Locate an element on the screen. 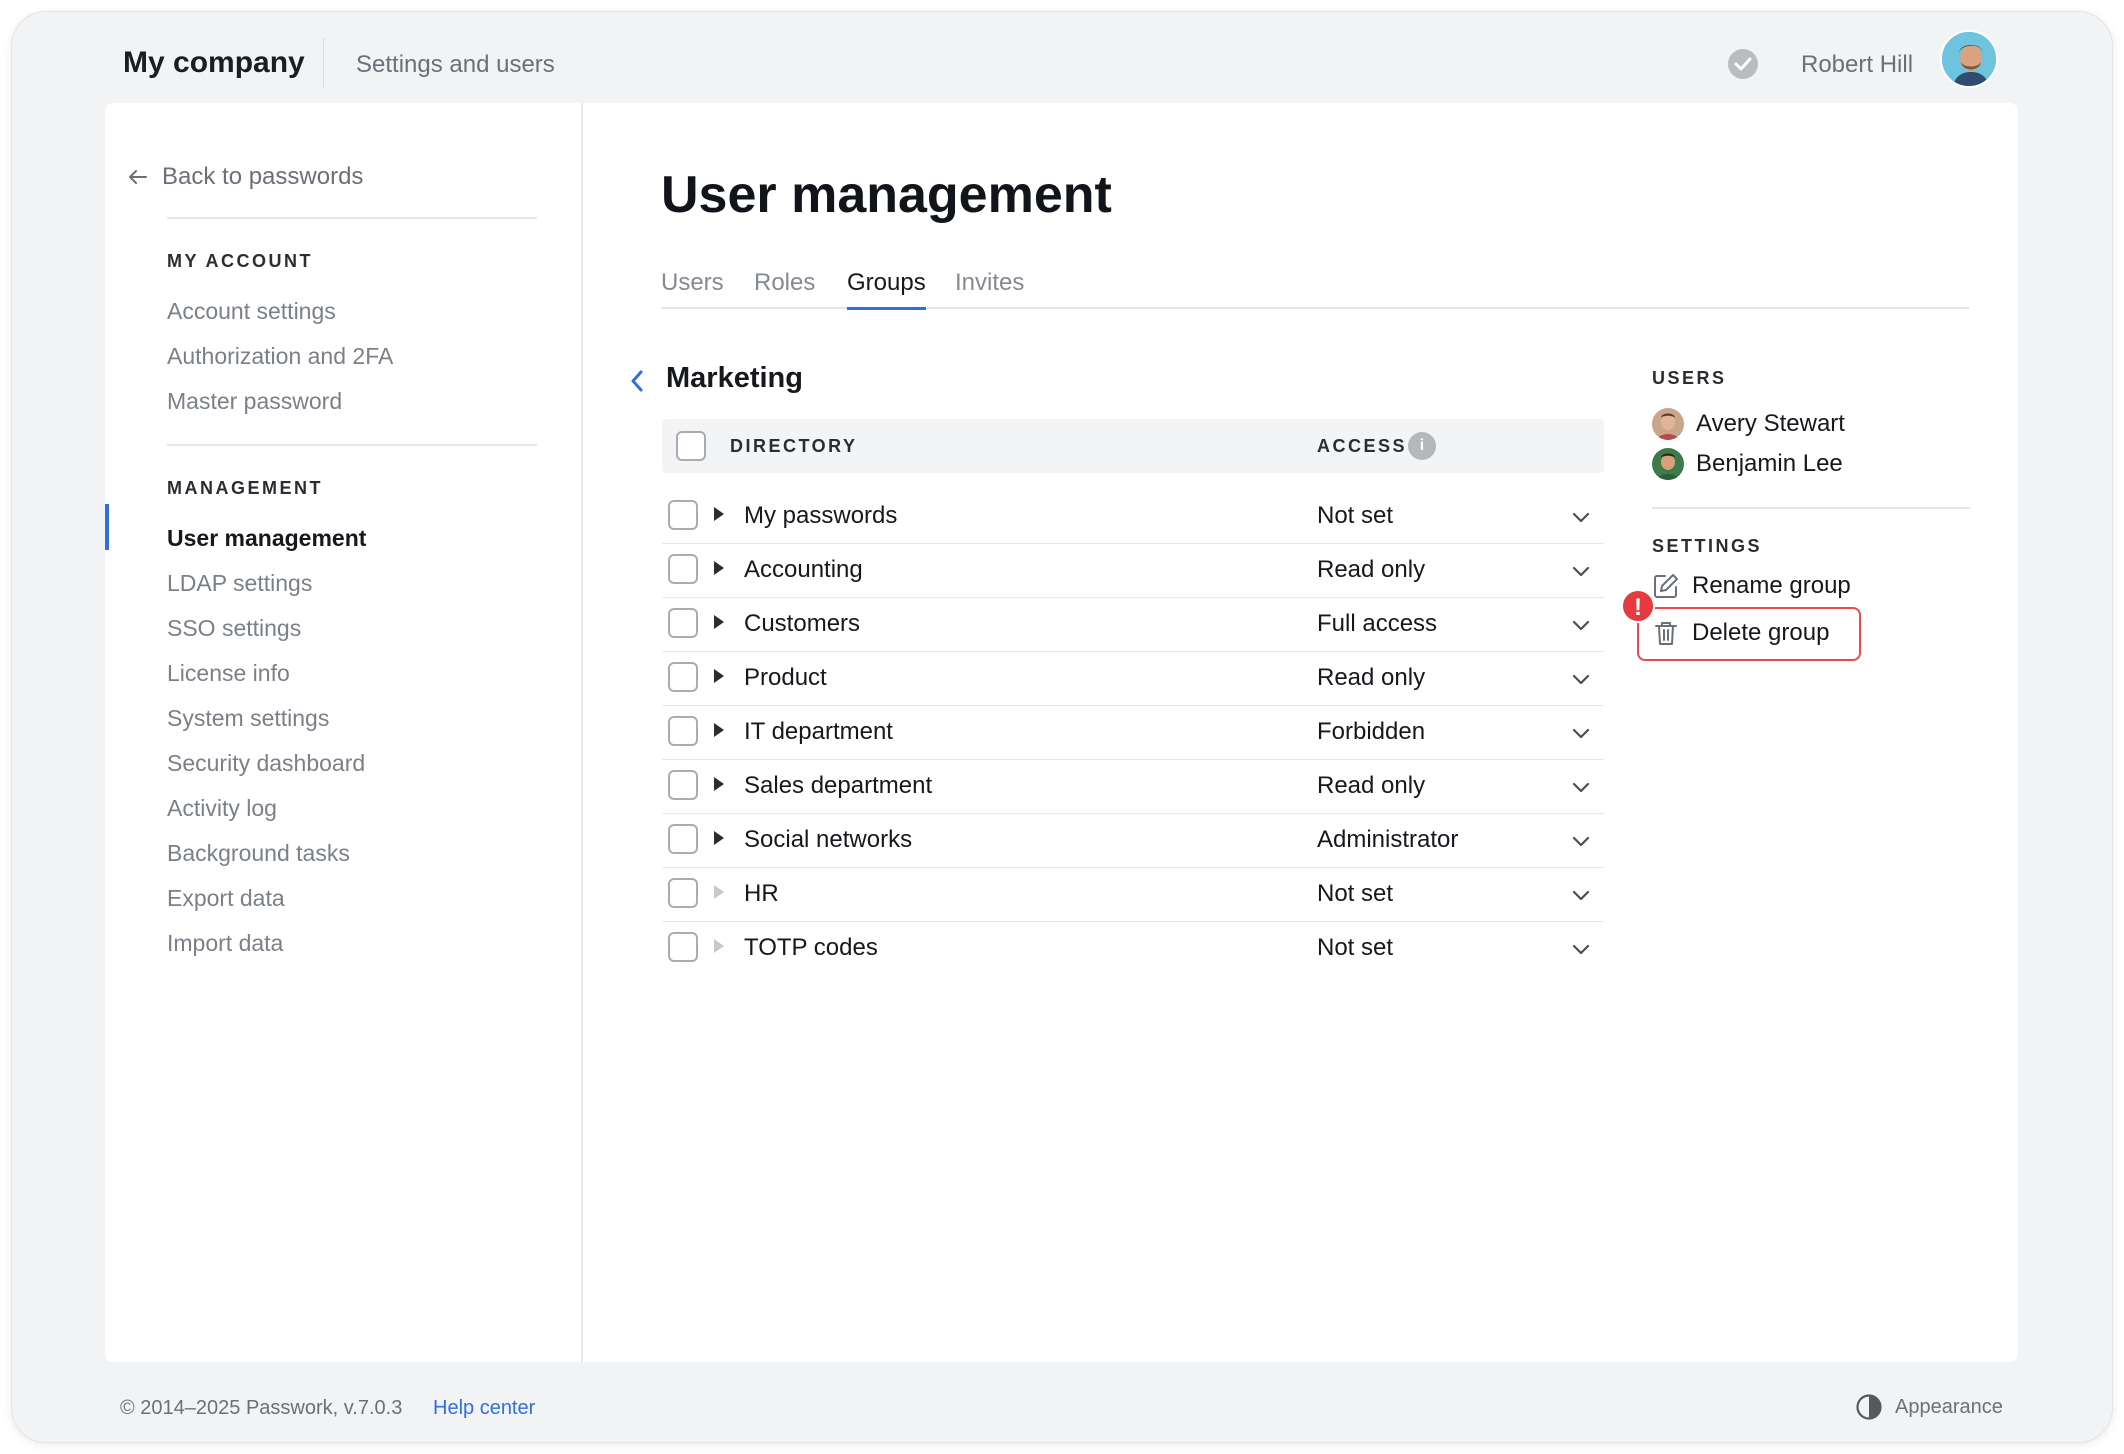 This screenshot has width=2124, height=1454. topbar-divider is located at coordinates (323, 63).